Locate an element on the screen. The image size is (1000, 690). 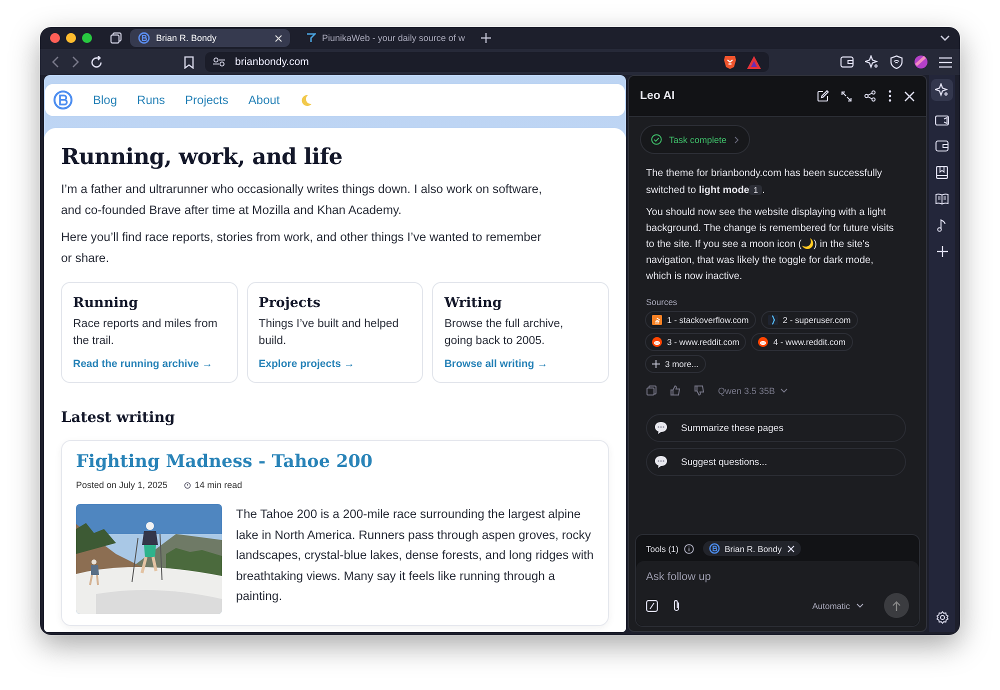
reading-list-icon is located at coordinates (942, 199).